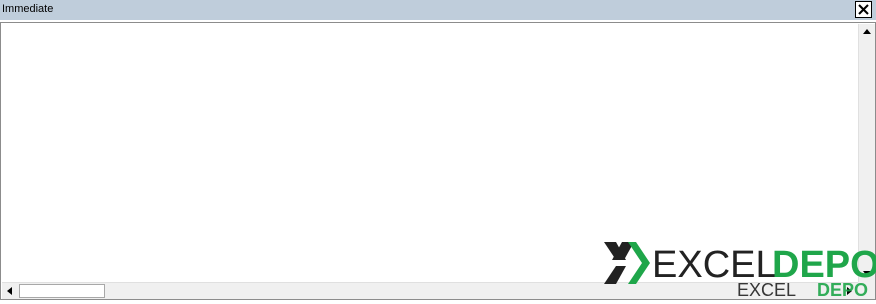 The image size is (876, 304). What do you see at coordinates (843, 290) in the screenshot?
I see `logo-small-text-depo: DEPO` at bounding box center [843, 290].